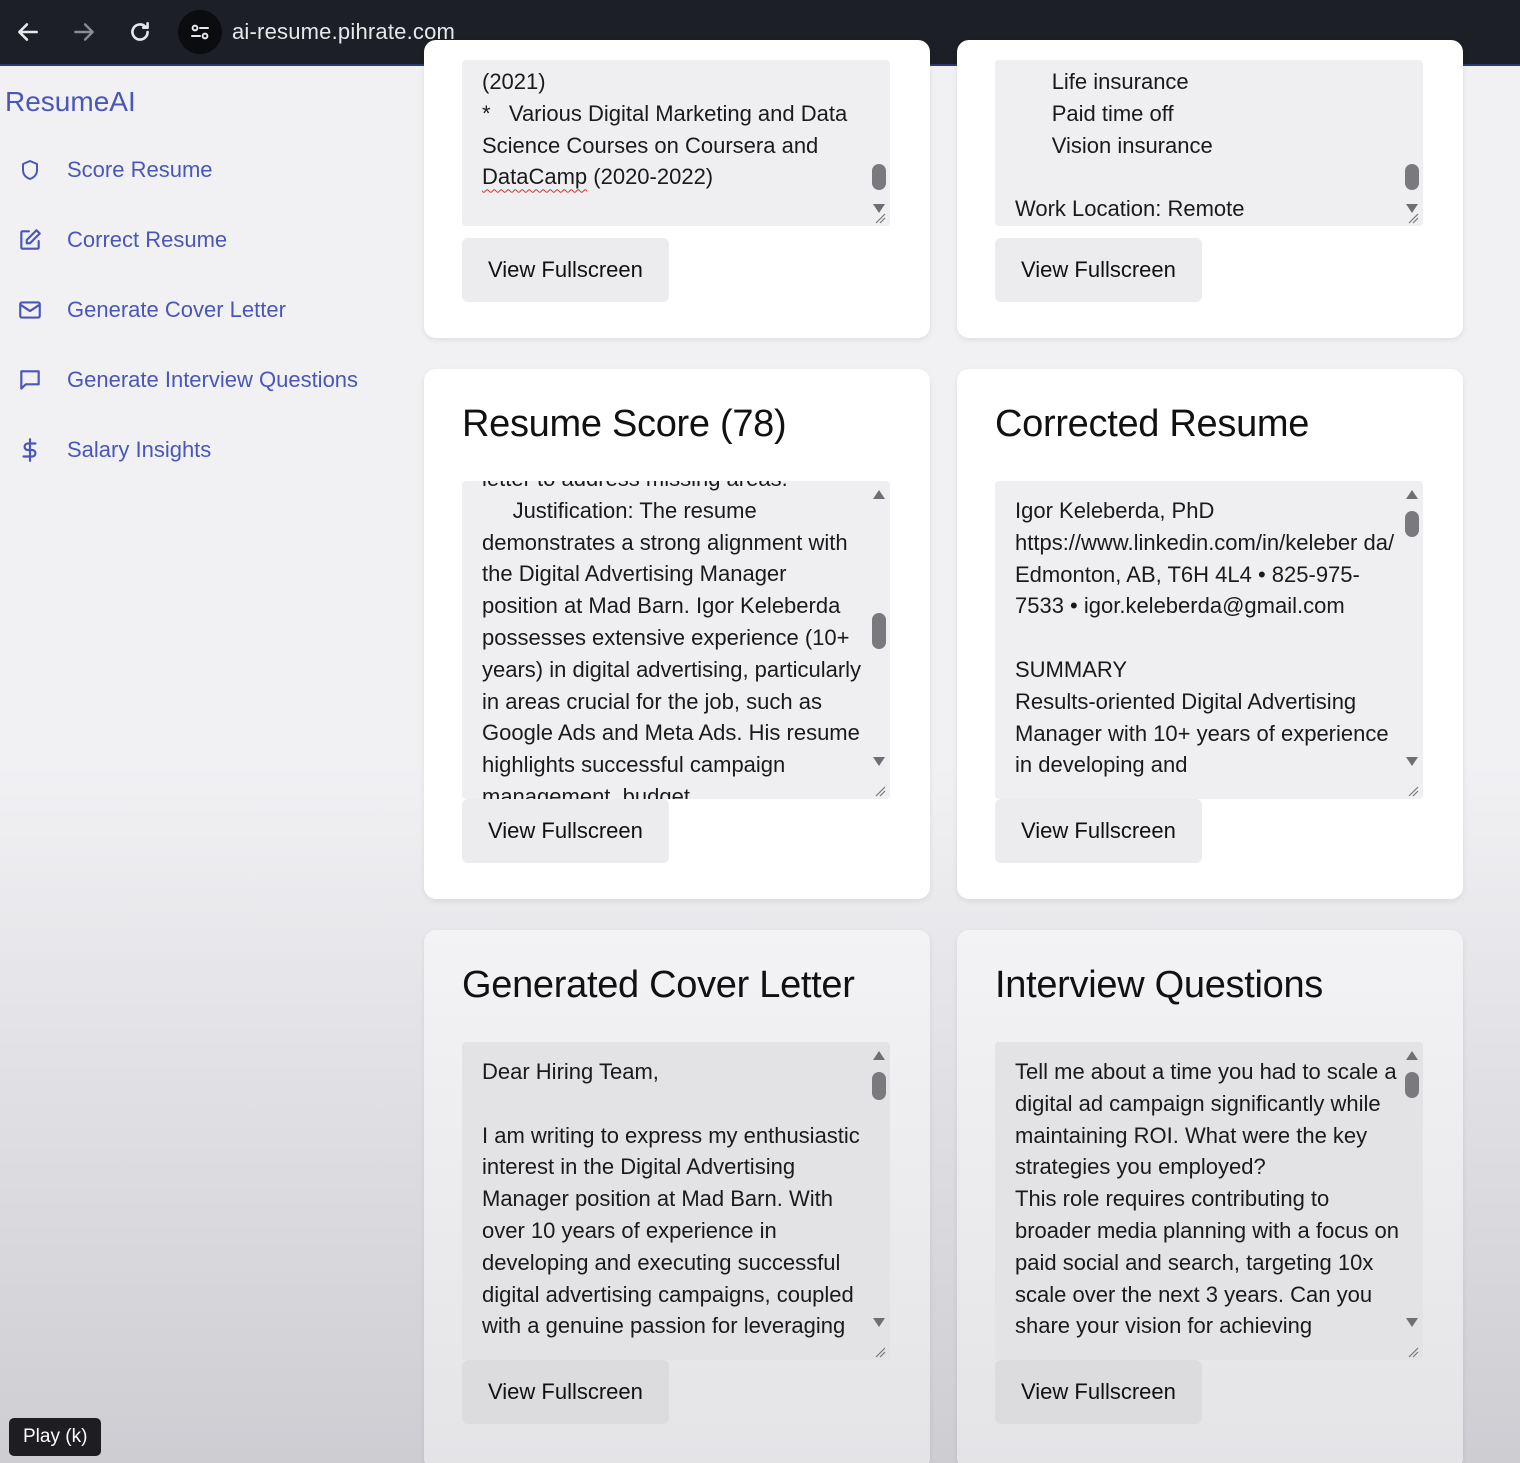 The width and height of the screenshot is (1520, 1463). What do you see at coordinates (147, 239) in the screenshot?
I see `sidebar-item-label: Correct Resume` at bounding box center [147, 239].